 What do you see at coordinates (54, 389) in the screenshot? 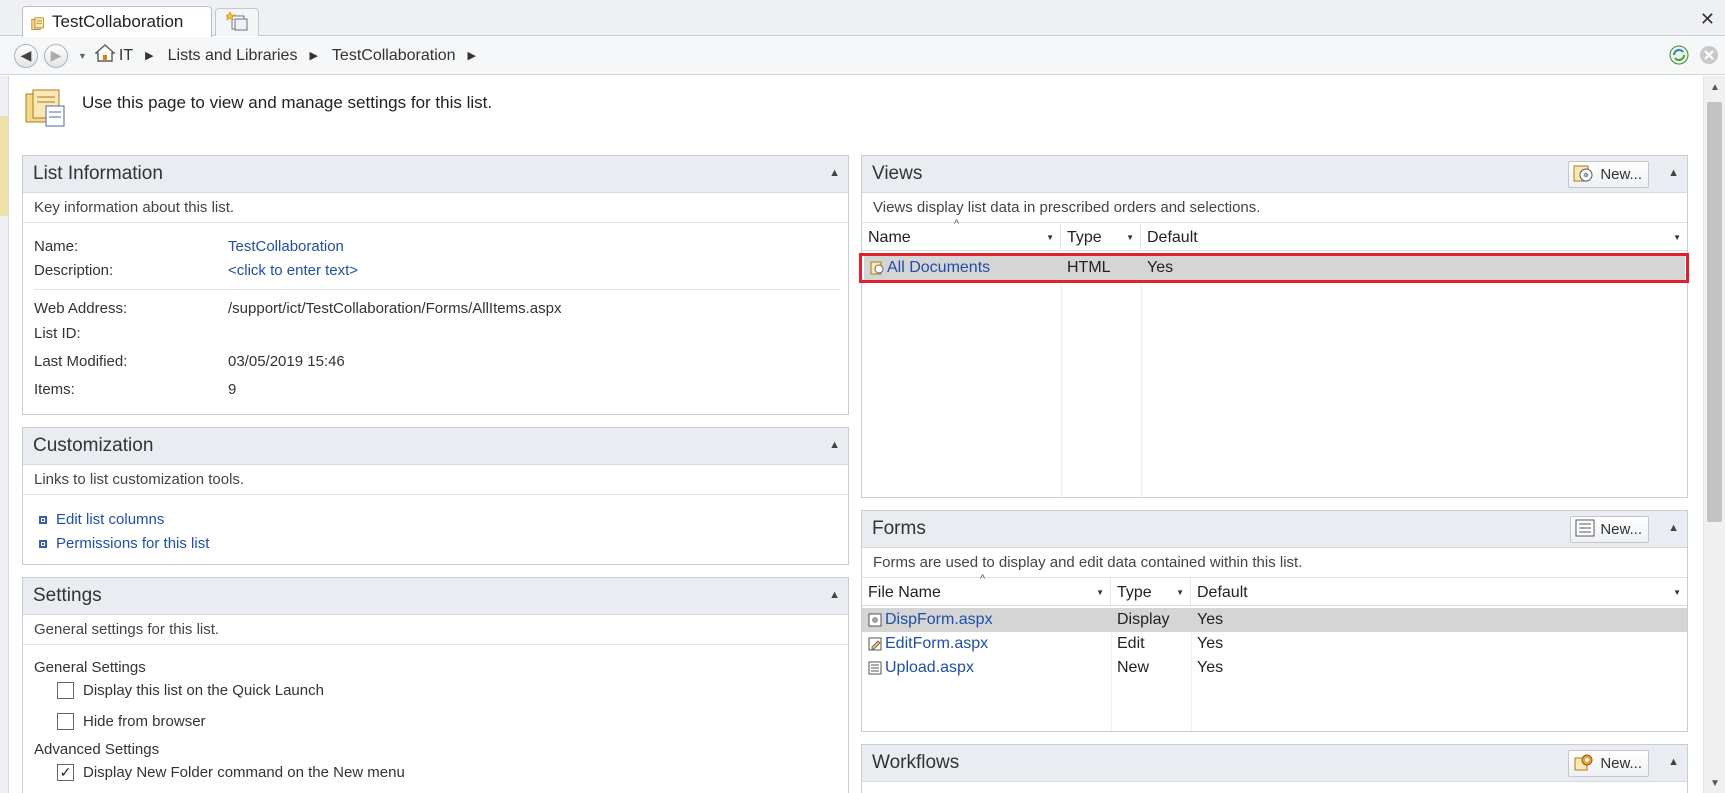
I see `items-label: Items:` at bounding box center [54, 389].